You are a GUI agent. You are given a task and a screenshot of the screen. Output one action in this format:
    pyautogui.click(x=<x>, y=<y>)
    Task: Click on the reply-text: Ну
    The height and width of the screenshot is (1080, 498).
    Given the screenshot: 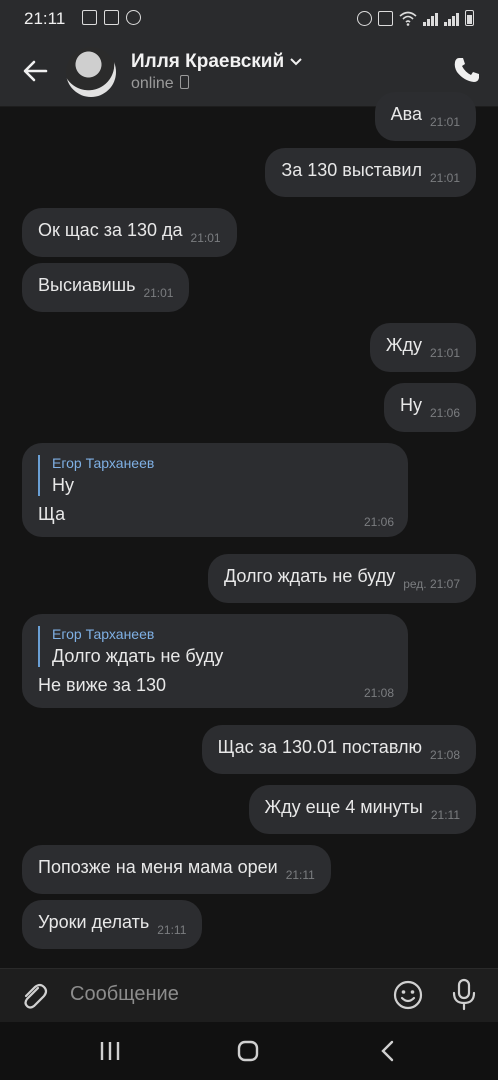 What is the action you would take?
    pyautogui.click(x=63, y=485)
    